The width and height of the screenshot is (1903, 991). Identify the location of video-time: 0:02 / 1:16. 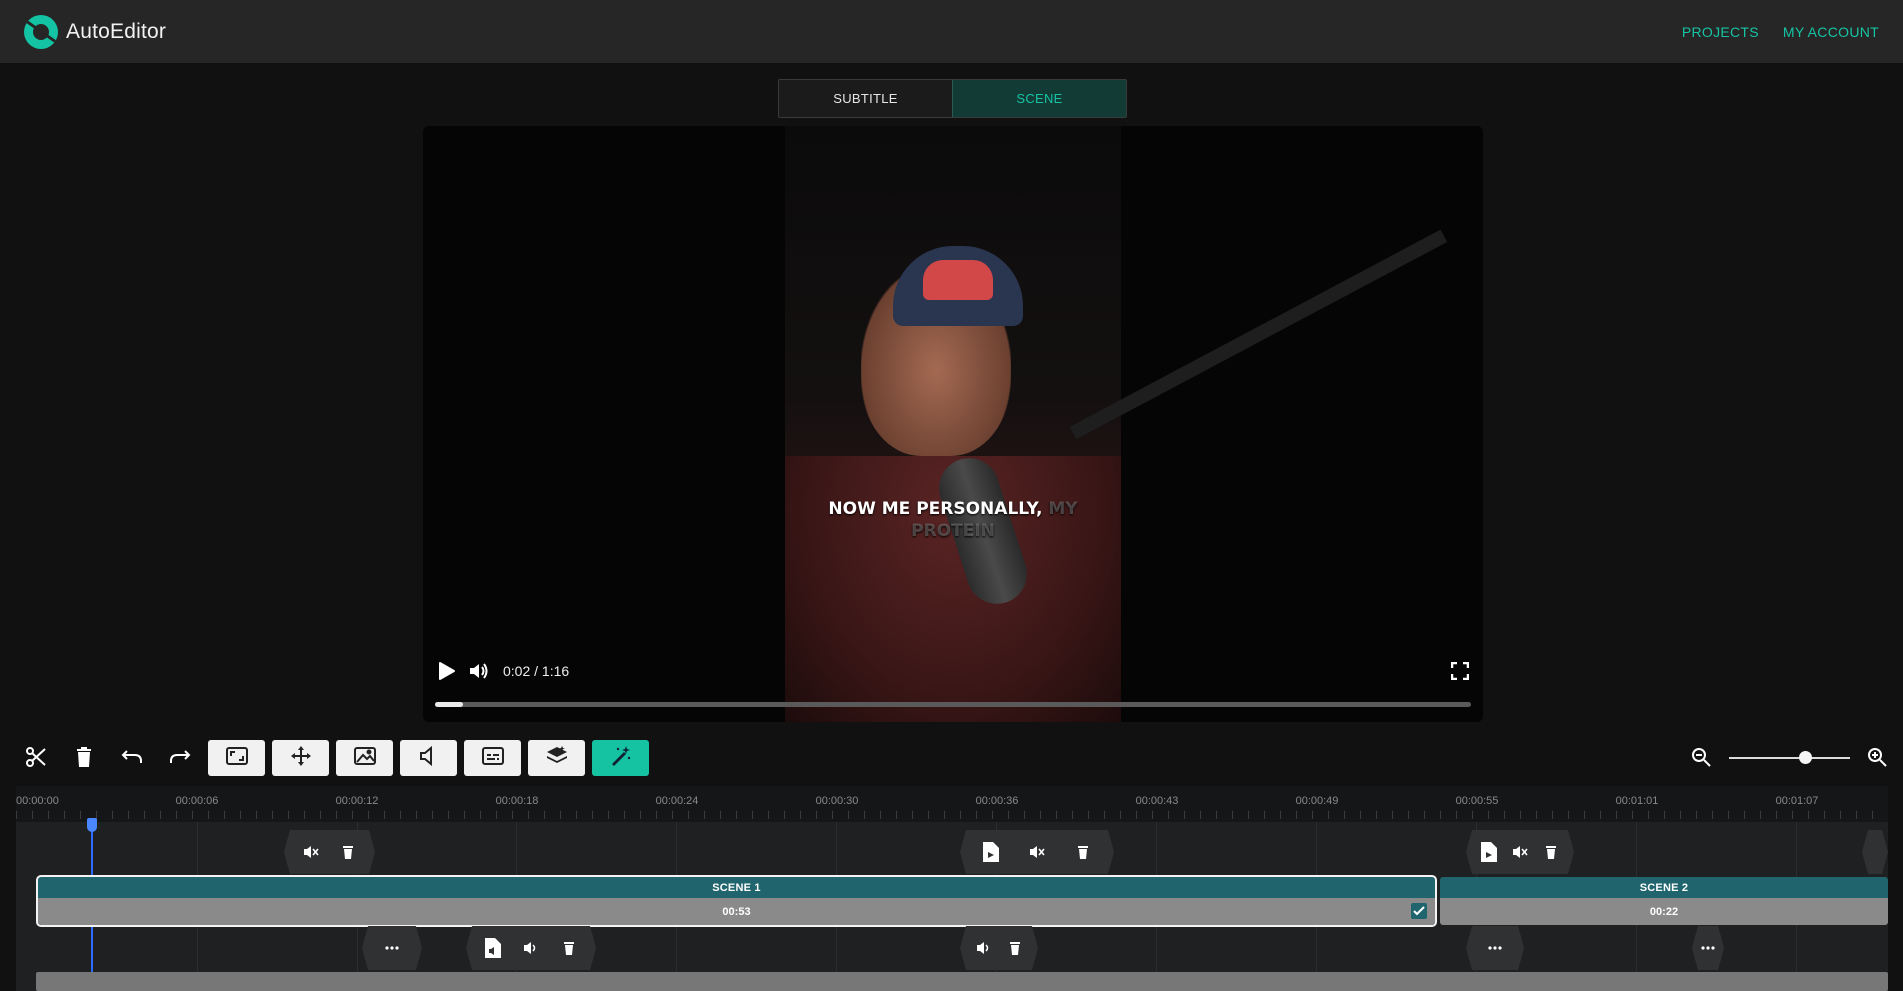
(536, 671).